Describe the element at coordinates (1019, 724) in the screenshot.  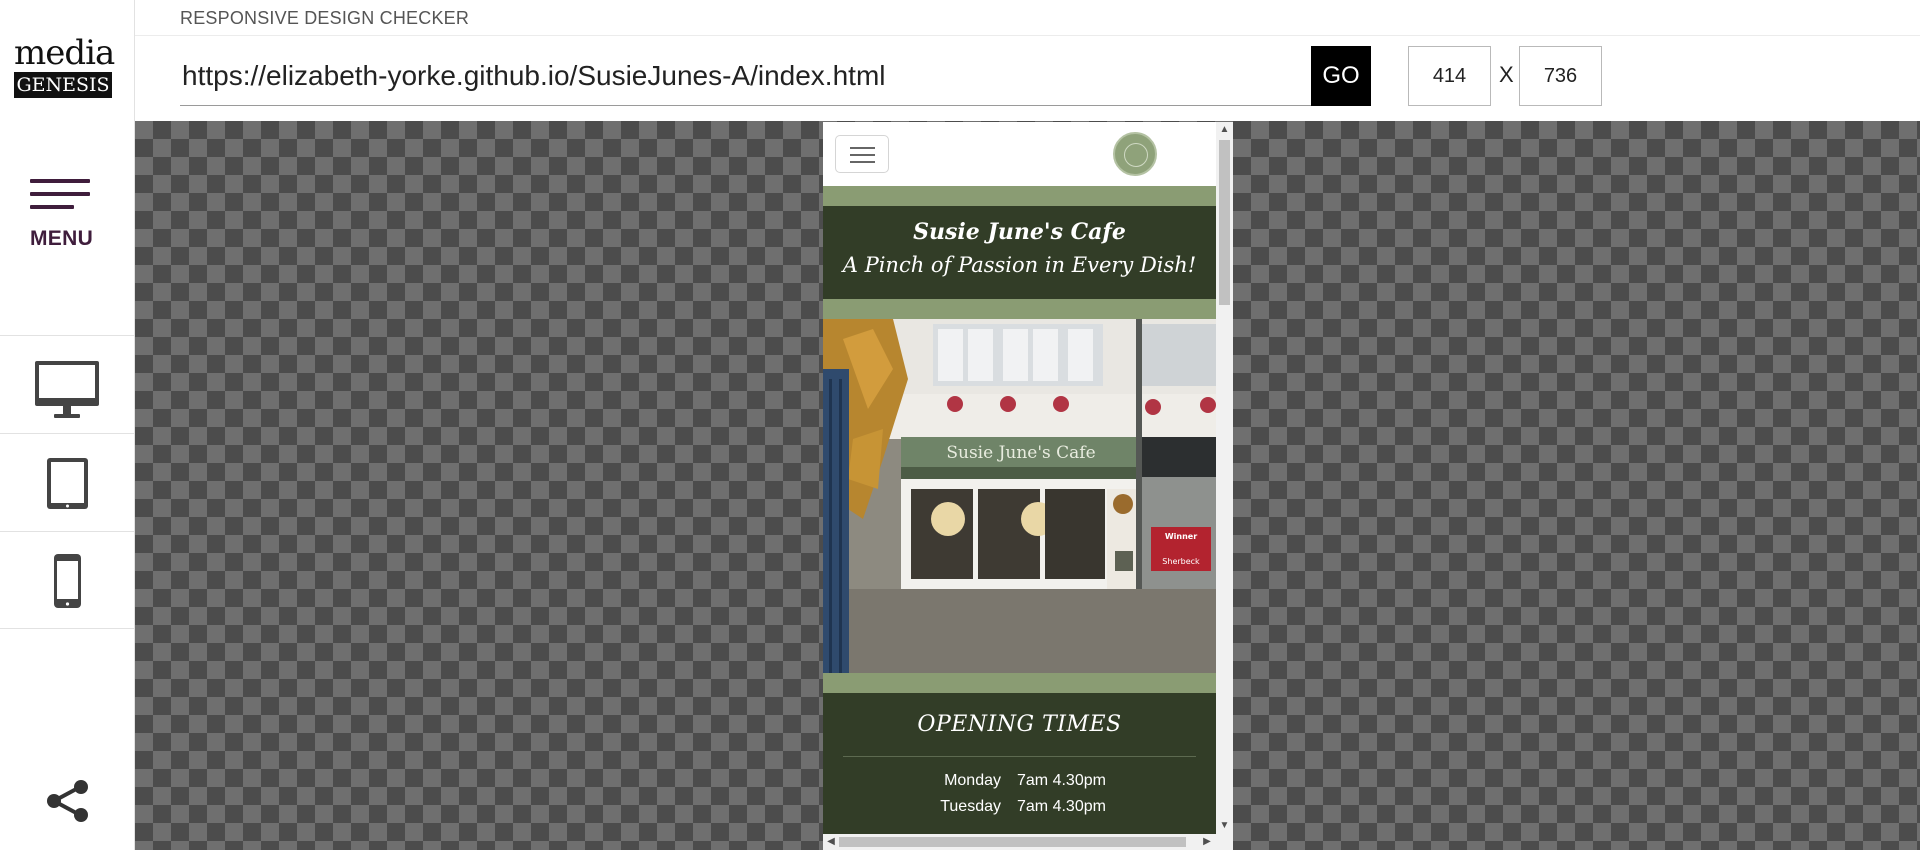
I see `opening-times-title: OPENING TIMES` at that location.